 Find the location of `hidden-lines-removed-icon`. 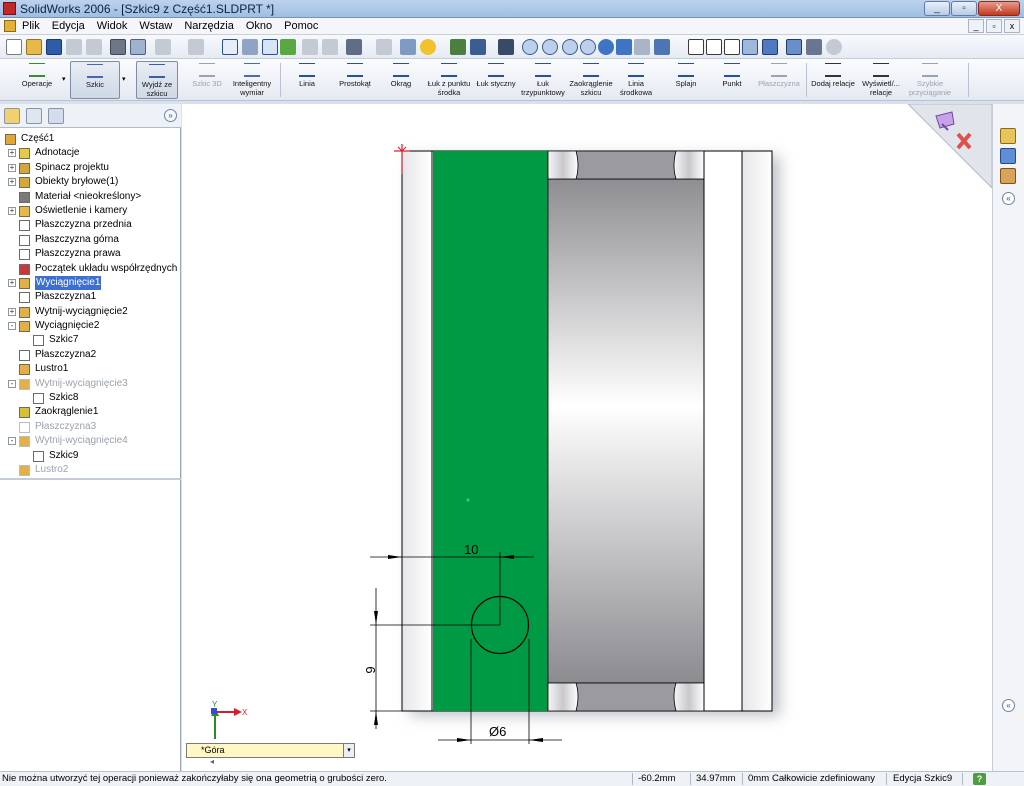

hidden-lines-removed-icon is located at coordinates (732, 47).